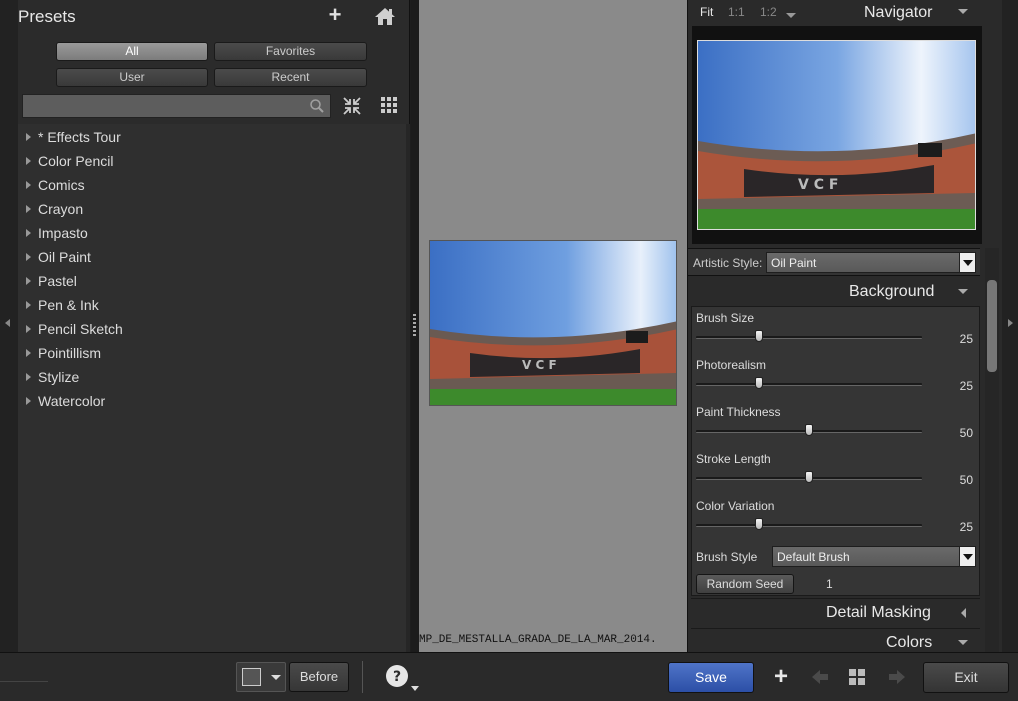 The image size is (1018, 701). I want to click on preset-category-item: Crayon, so click(208, 209).